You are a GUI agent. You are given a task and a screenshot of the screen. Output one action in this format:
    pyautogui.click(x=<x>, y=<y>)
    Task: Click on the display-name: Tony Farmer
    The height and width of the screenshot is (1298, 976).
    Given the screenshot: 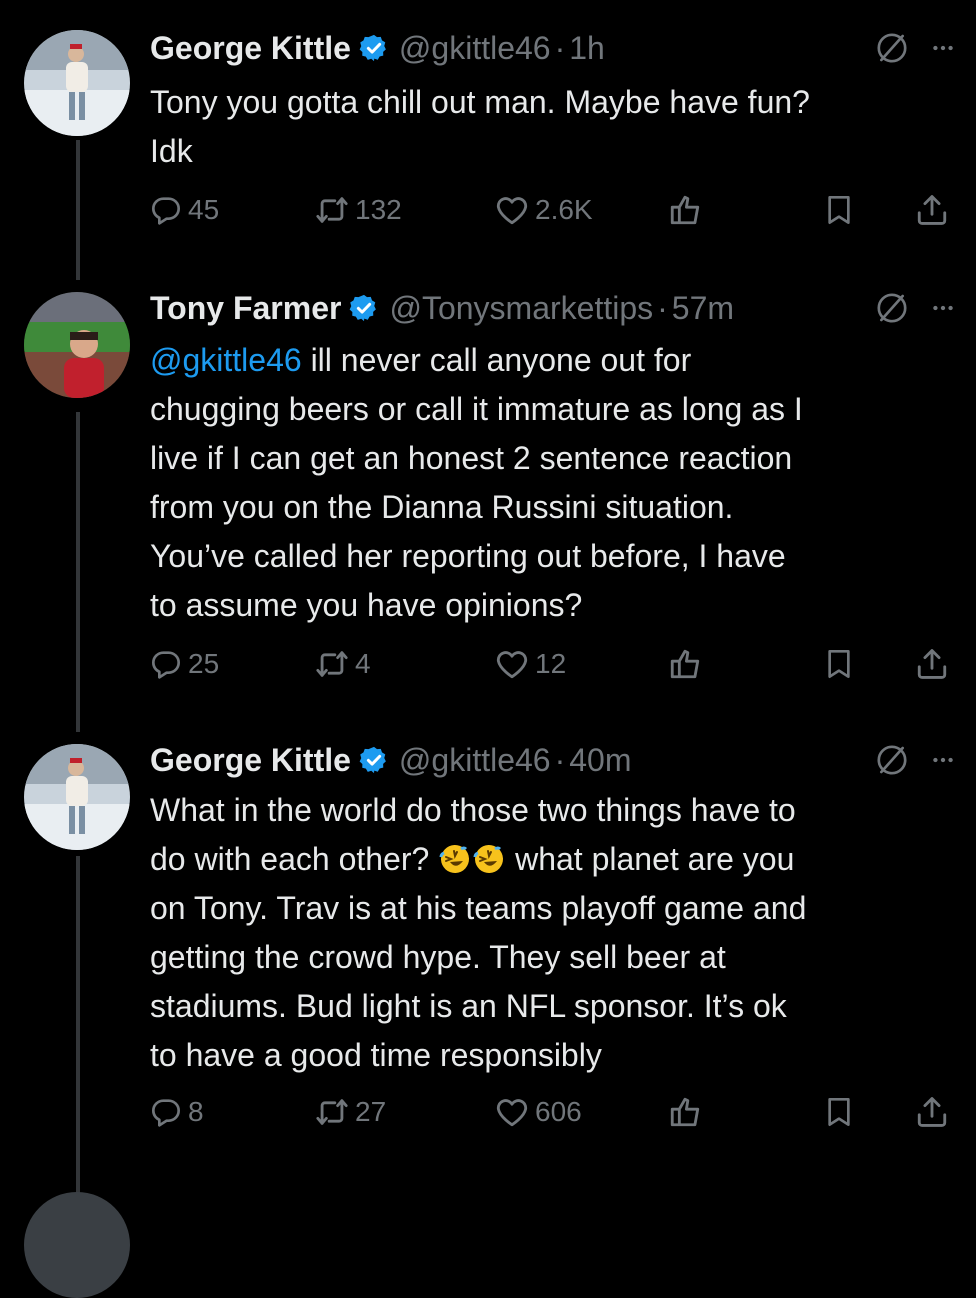 What is the action you would take?
    pyautogui.click(x=245, y=308)
    